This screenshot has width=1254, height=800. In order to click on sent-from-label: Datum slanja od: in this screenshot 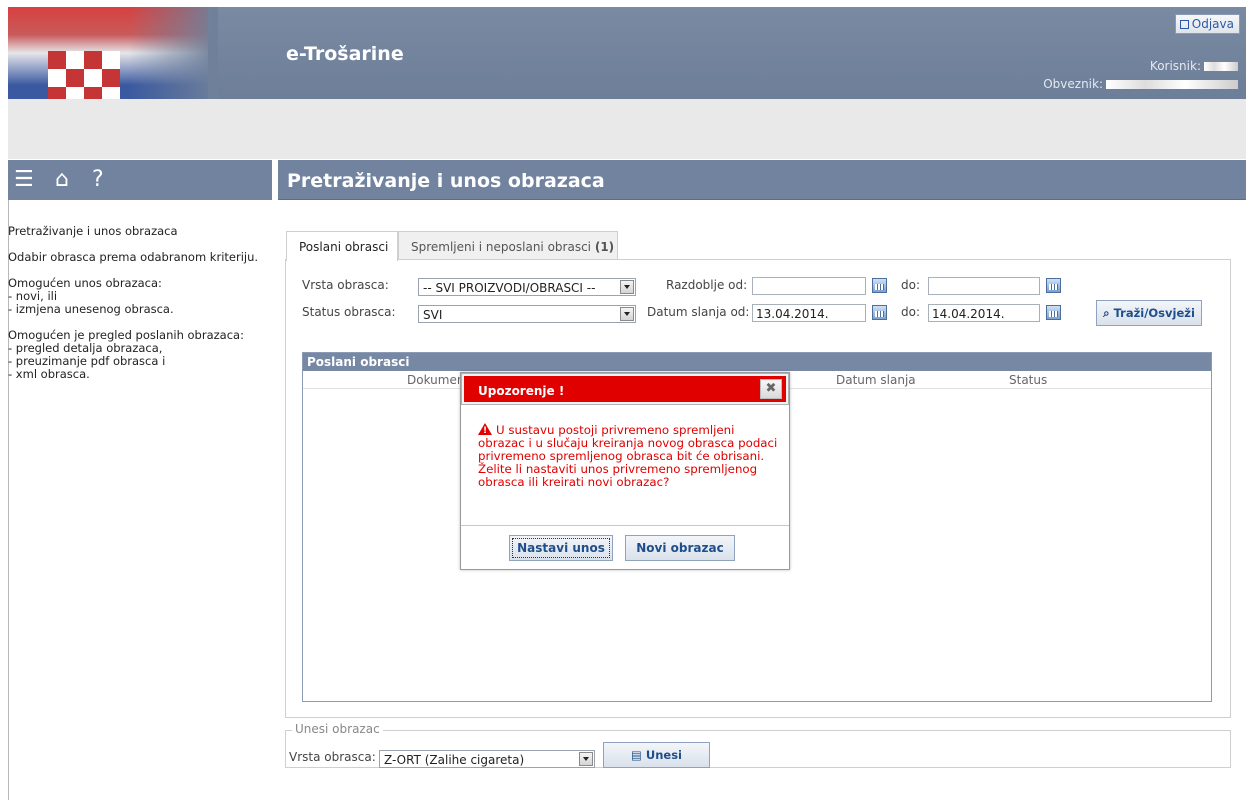, I will do `click(698, 312)`.